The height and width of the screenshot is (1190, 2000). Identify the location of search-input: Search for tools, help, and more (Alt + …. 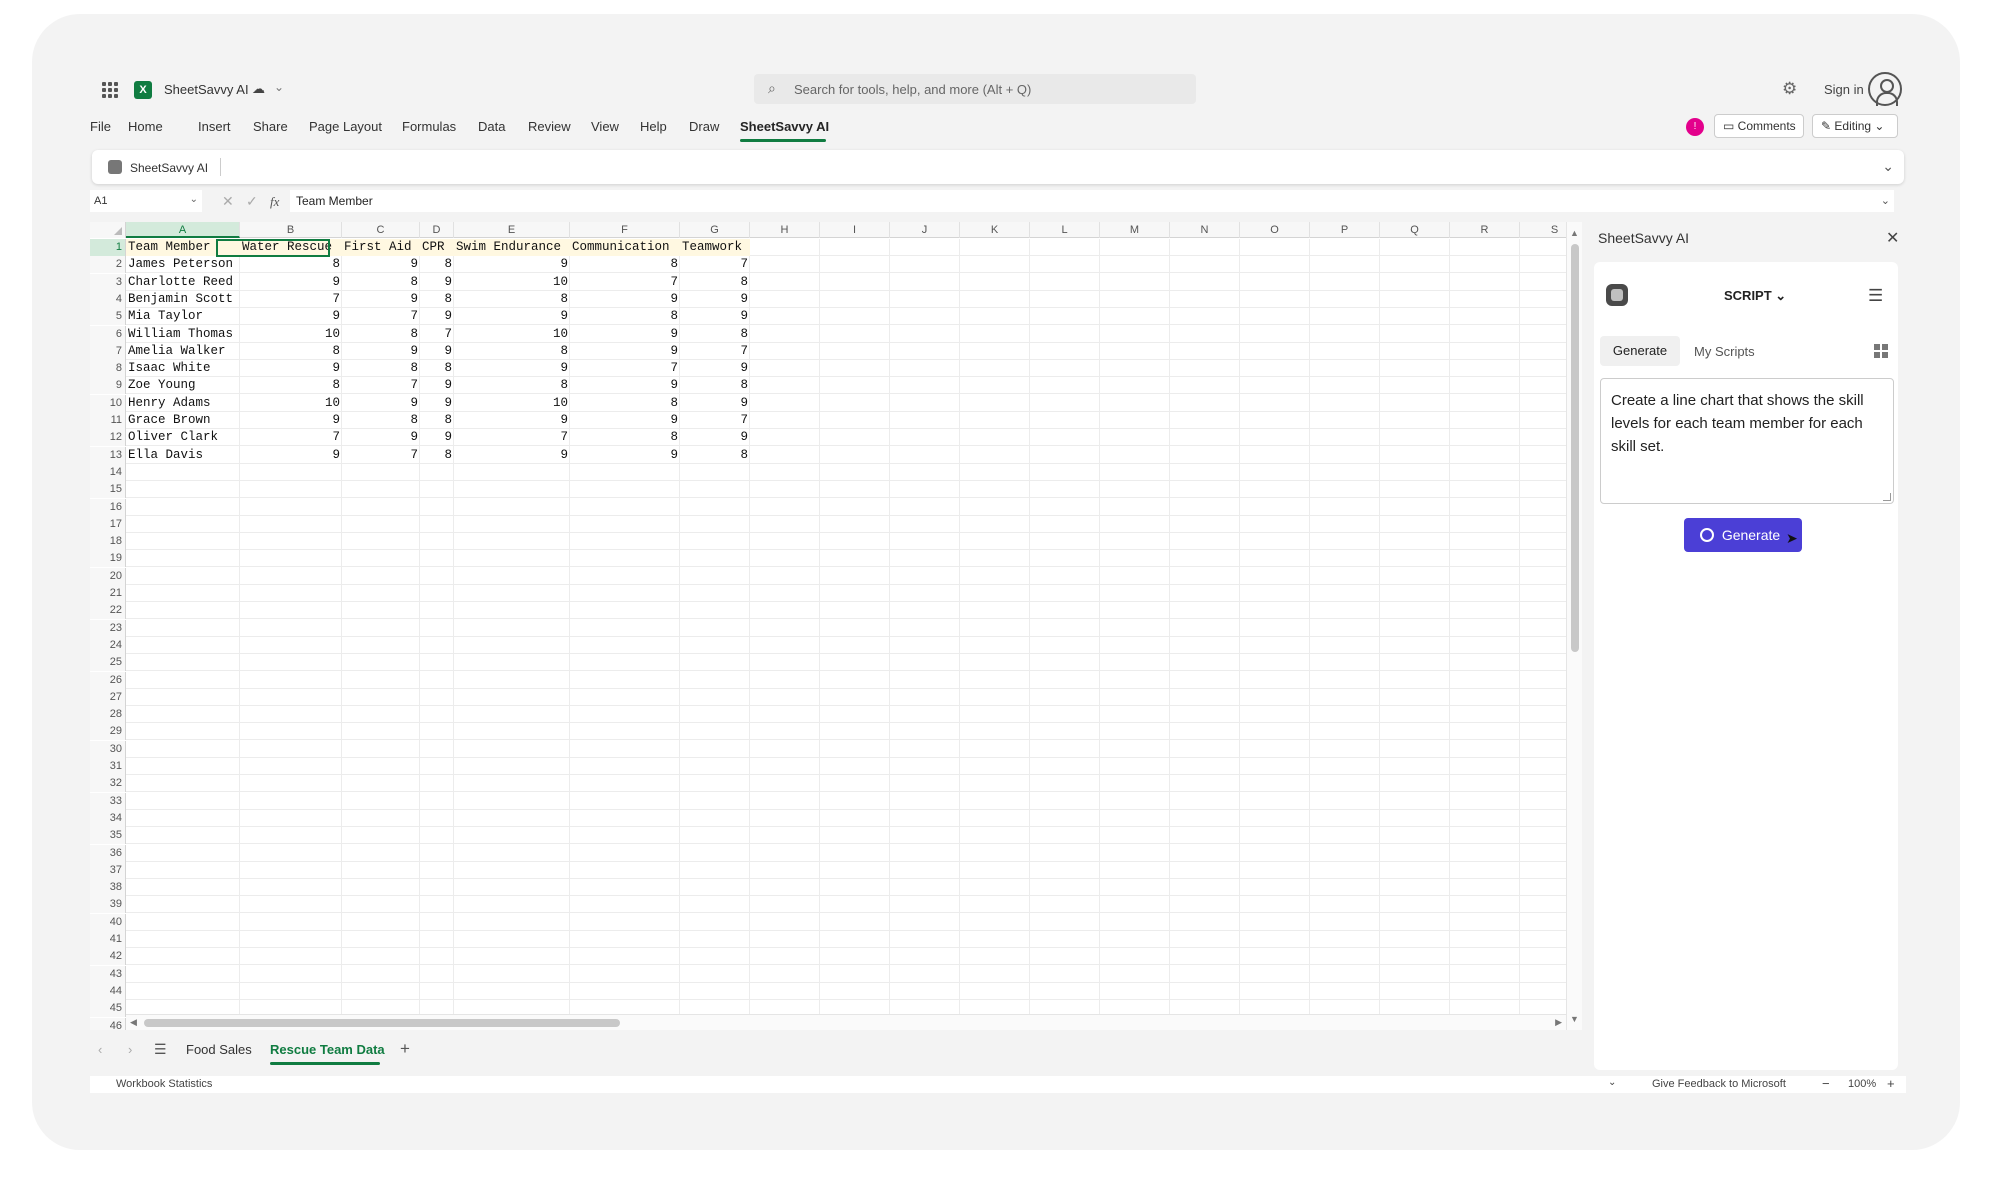
(912, 89).